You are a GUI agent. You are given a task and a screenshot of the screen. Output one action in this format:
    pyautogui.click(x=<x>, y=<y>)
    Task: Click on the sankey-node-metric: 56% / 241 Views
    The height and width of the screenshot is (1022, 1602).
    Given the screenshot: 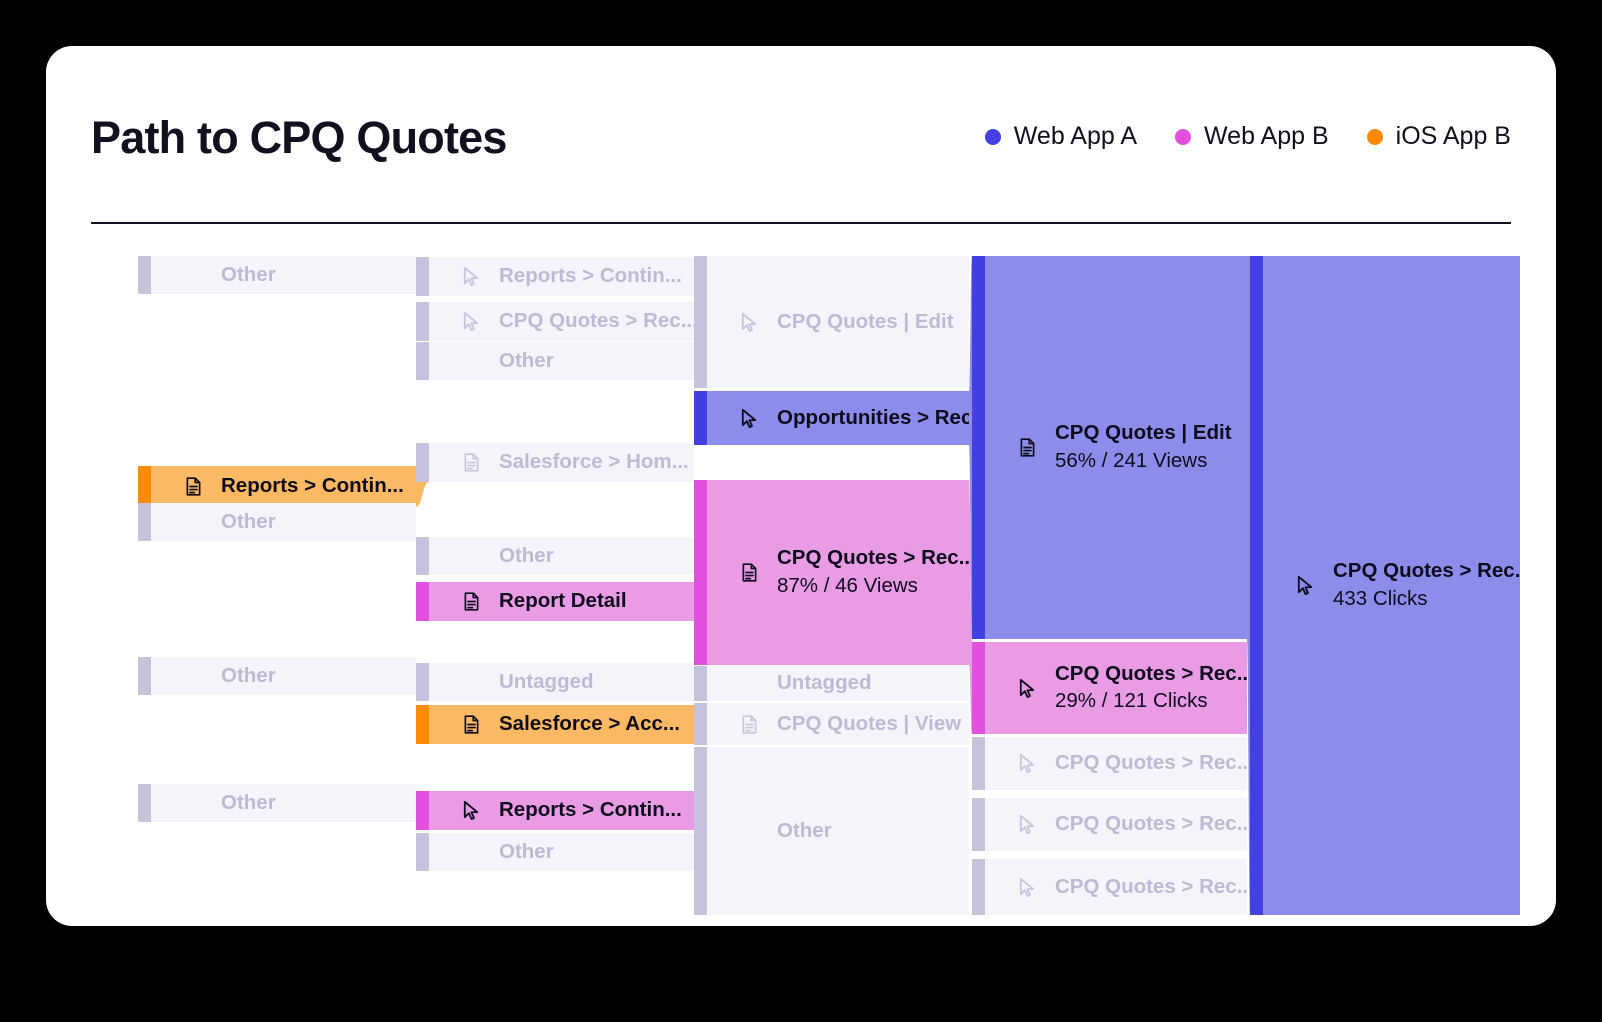 What is the action you would take?
    pyautogui.click(x=1131, y=460)
    